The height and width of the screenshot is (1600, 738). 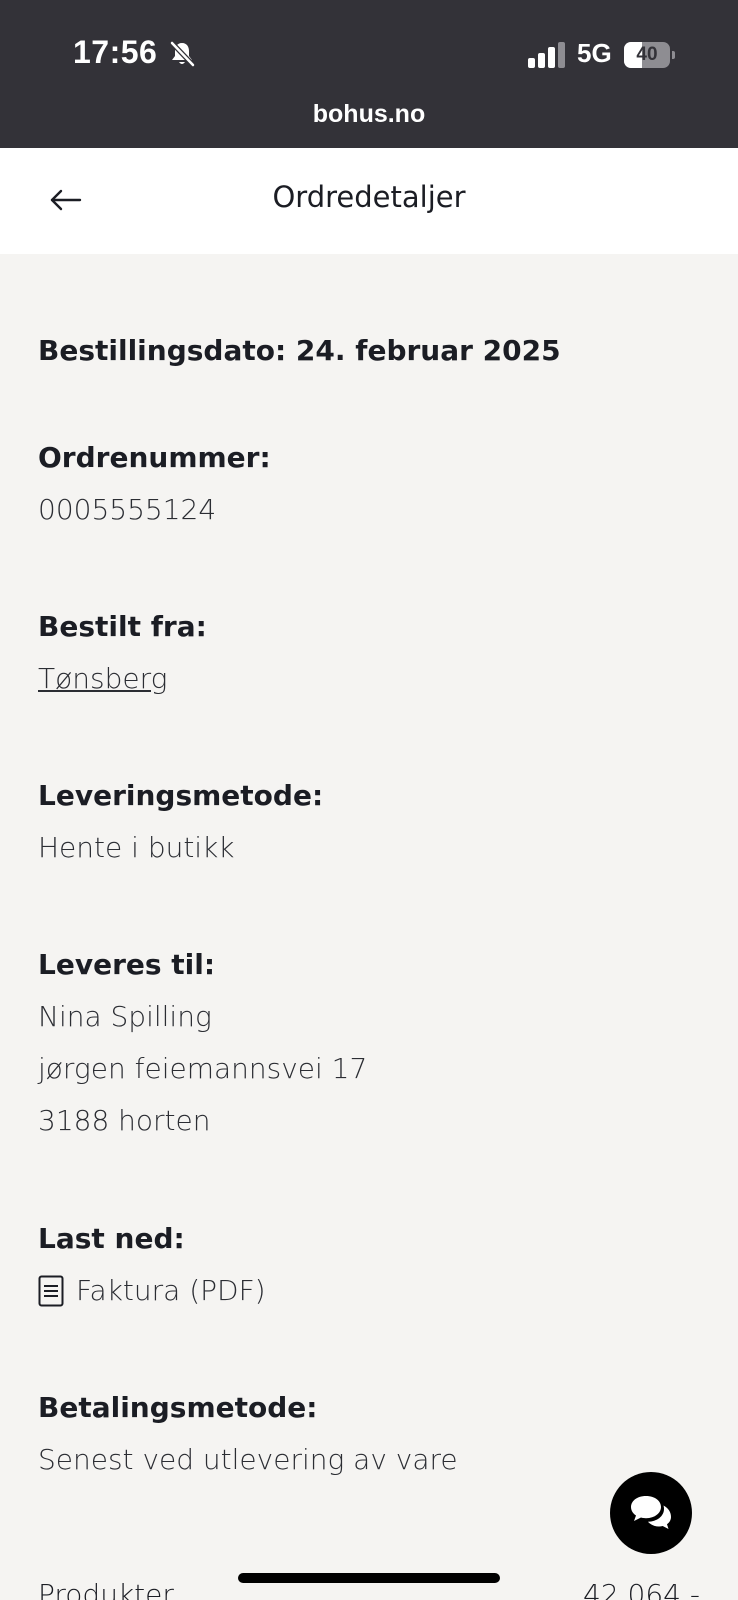 I want to click on chat-bubbles-icon, so click(x=651, y=1512).